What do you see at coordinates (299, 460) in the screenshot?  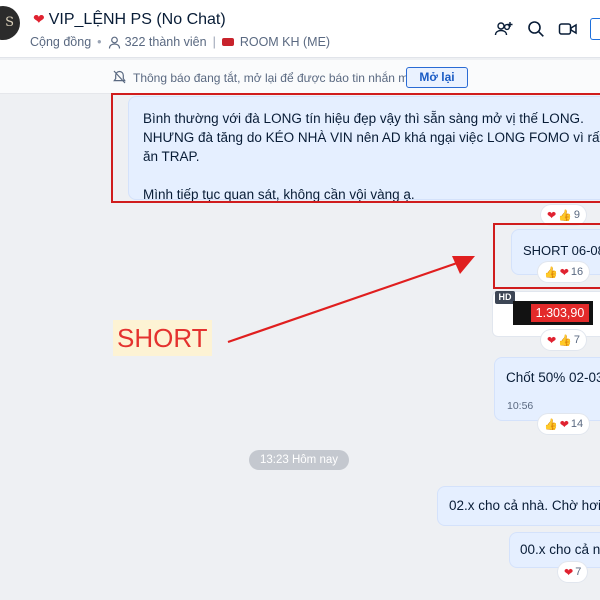 I see `date-separator: 13:23 Hôm nay` at bounding box center [299, 460].